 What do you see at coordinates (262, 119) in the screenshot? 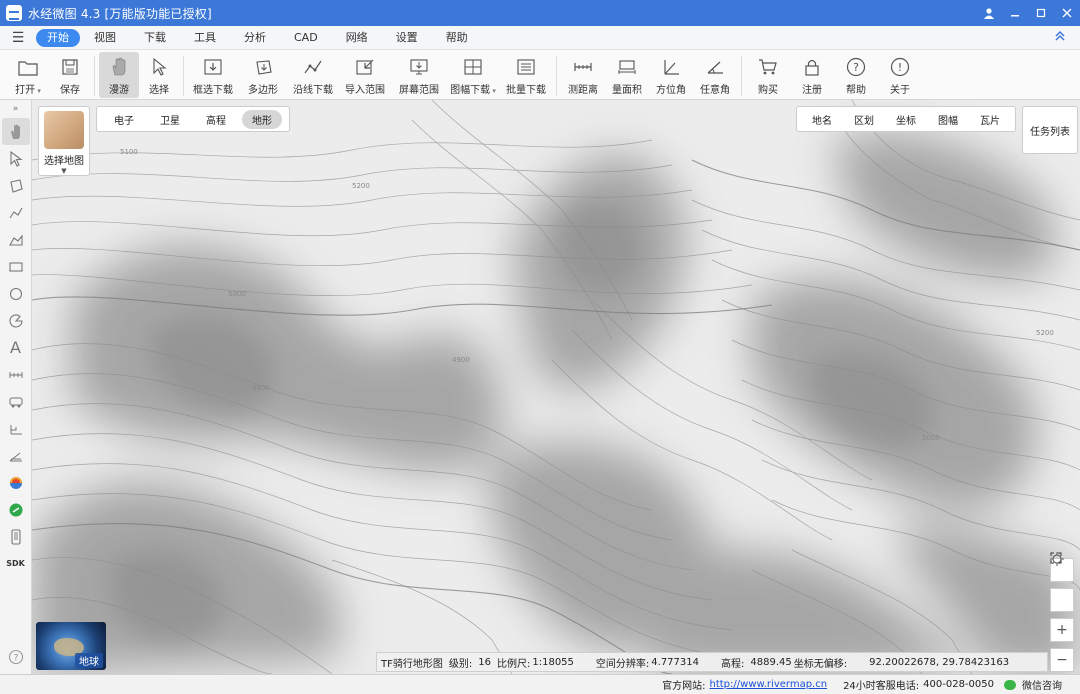
I see `map-type-terrain: 地形` at bounding box center [262, 119].